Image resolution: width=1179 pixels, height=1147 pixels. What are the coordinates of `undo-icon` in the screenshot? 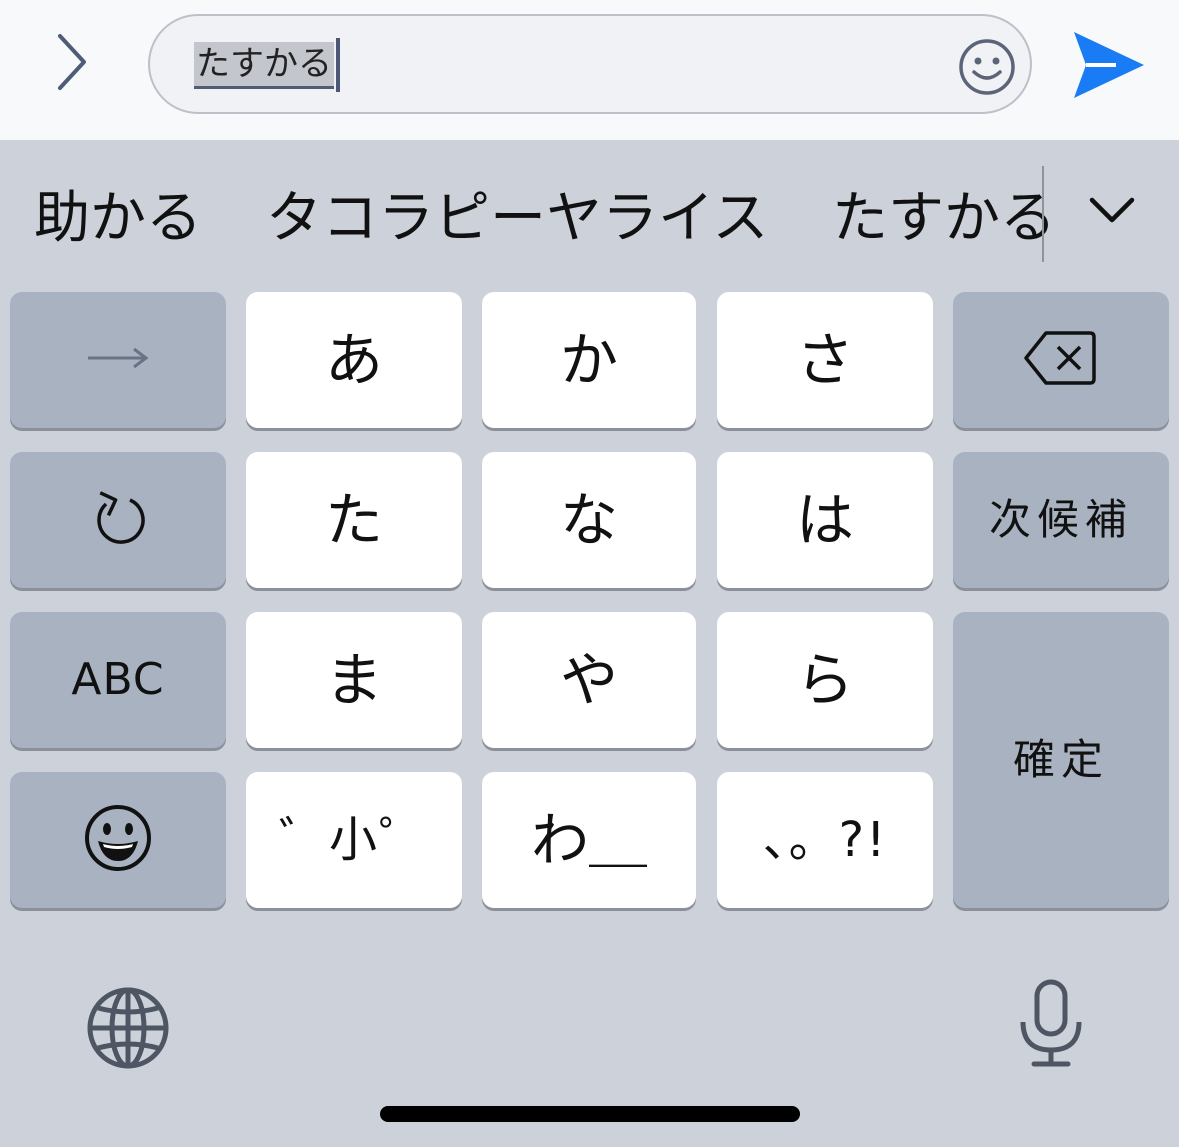 It's located at (118, 520).